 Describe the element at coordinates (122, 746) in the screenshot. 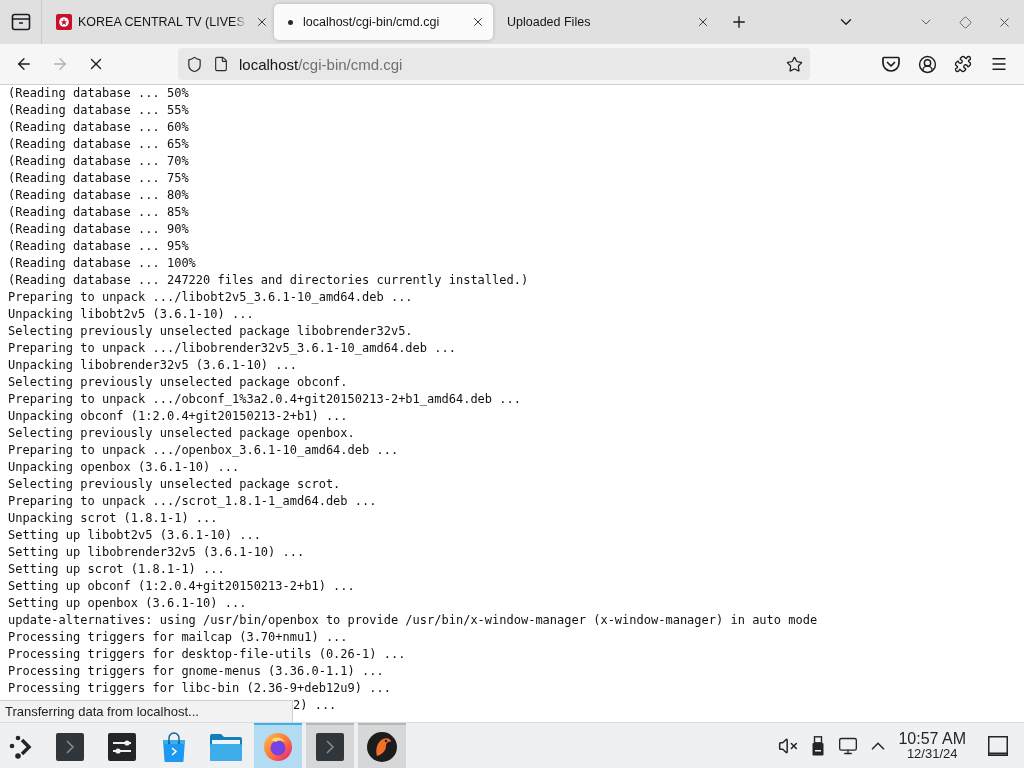

I see `sliders-icon` at that location.